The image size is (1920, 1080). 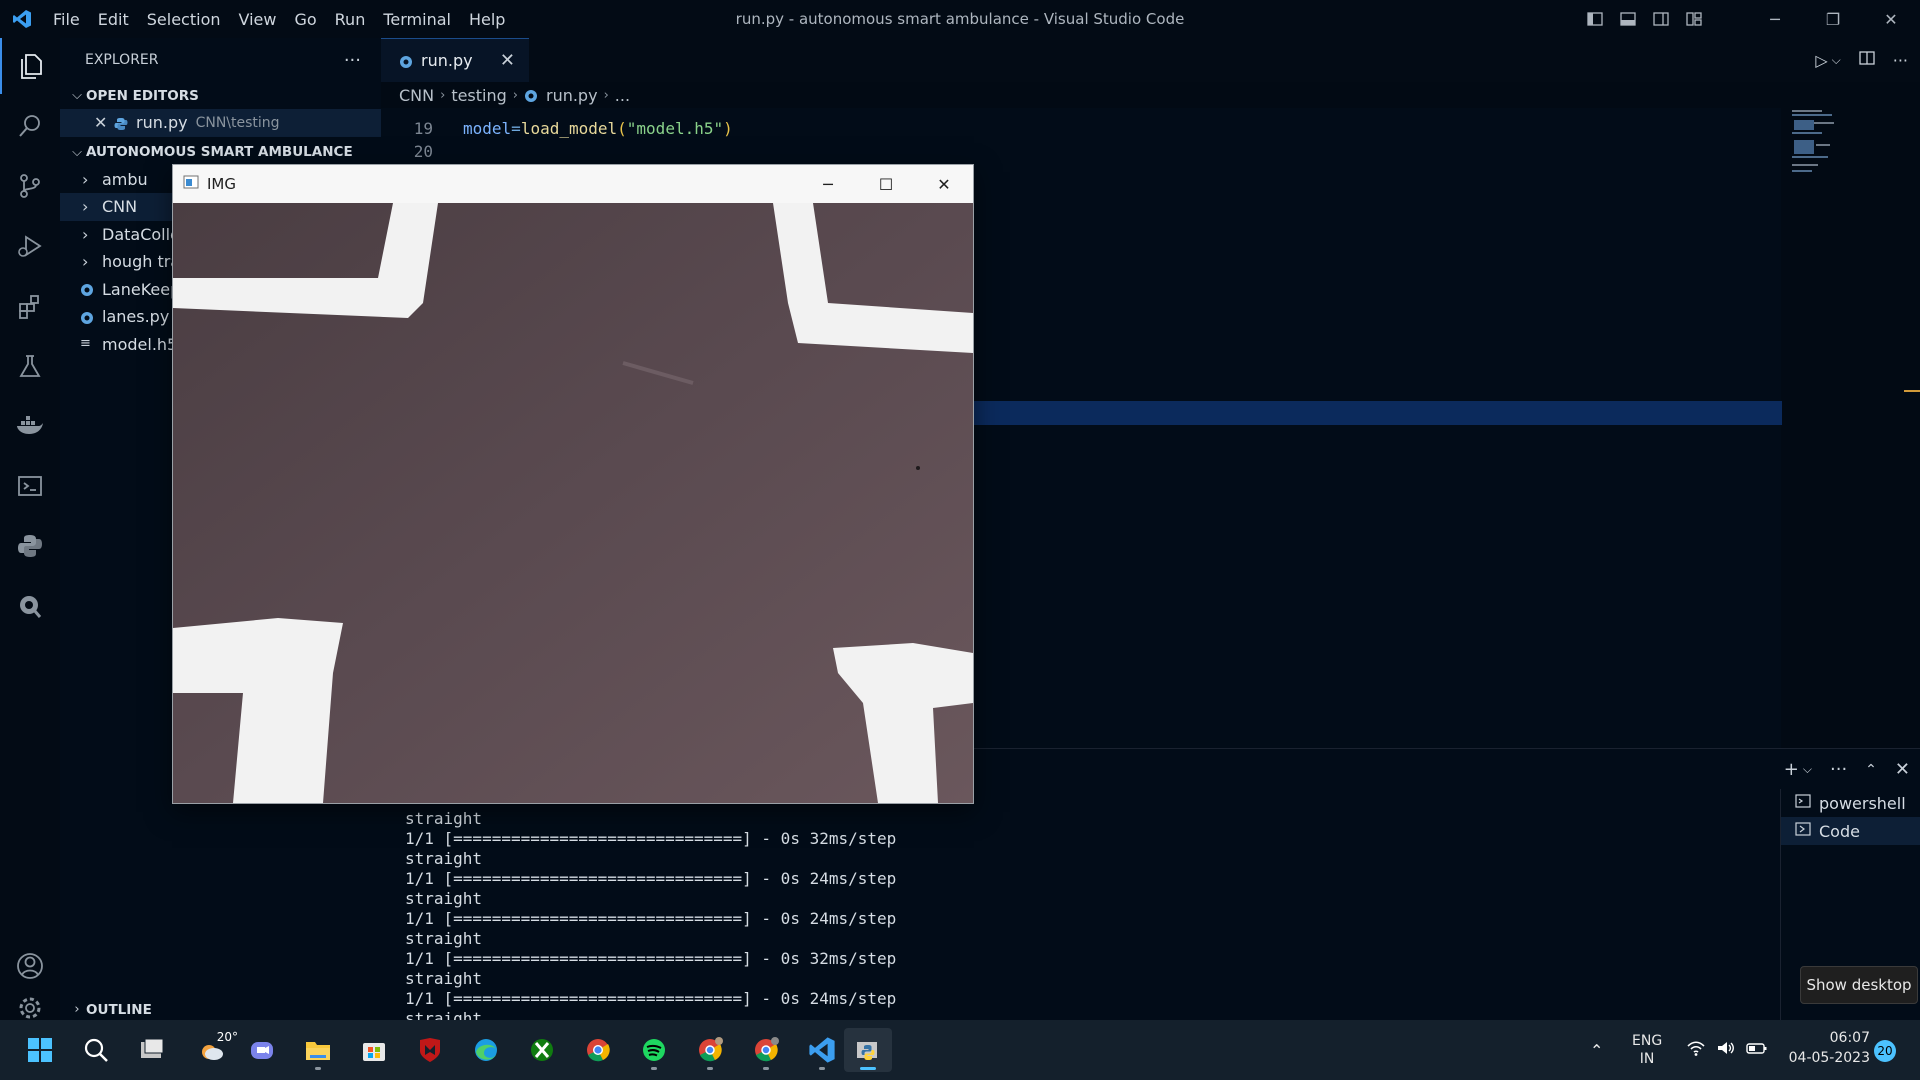 What do you see at coordinates (30, 246) in the screenshot?
I see `run-debug-icon` at bounding box center [30, 246].